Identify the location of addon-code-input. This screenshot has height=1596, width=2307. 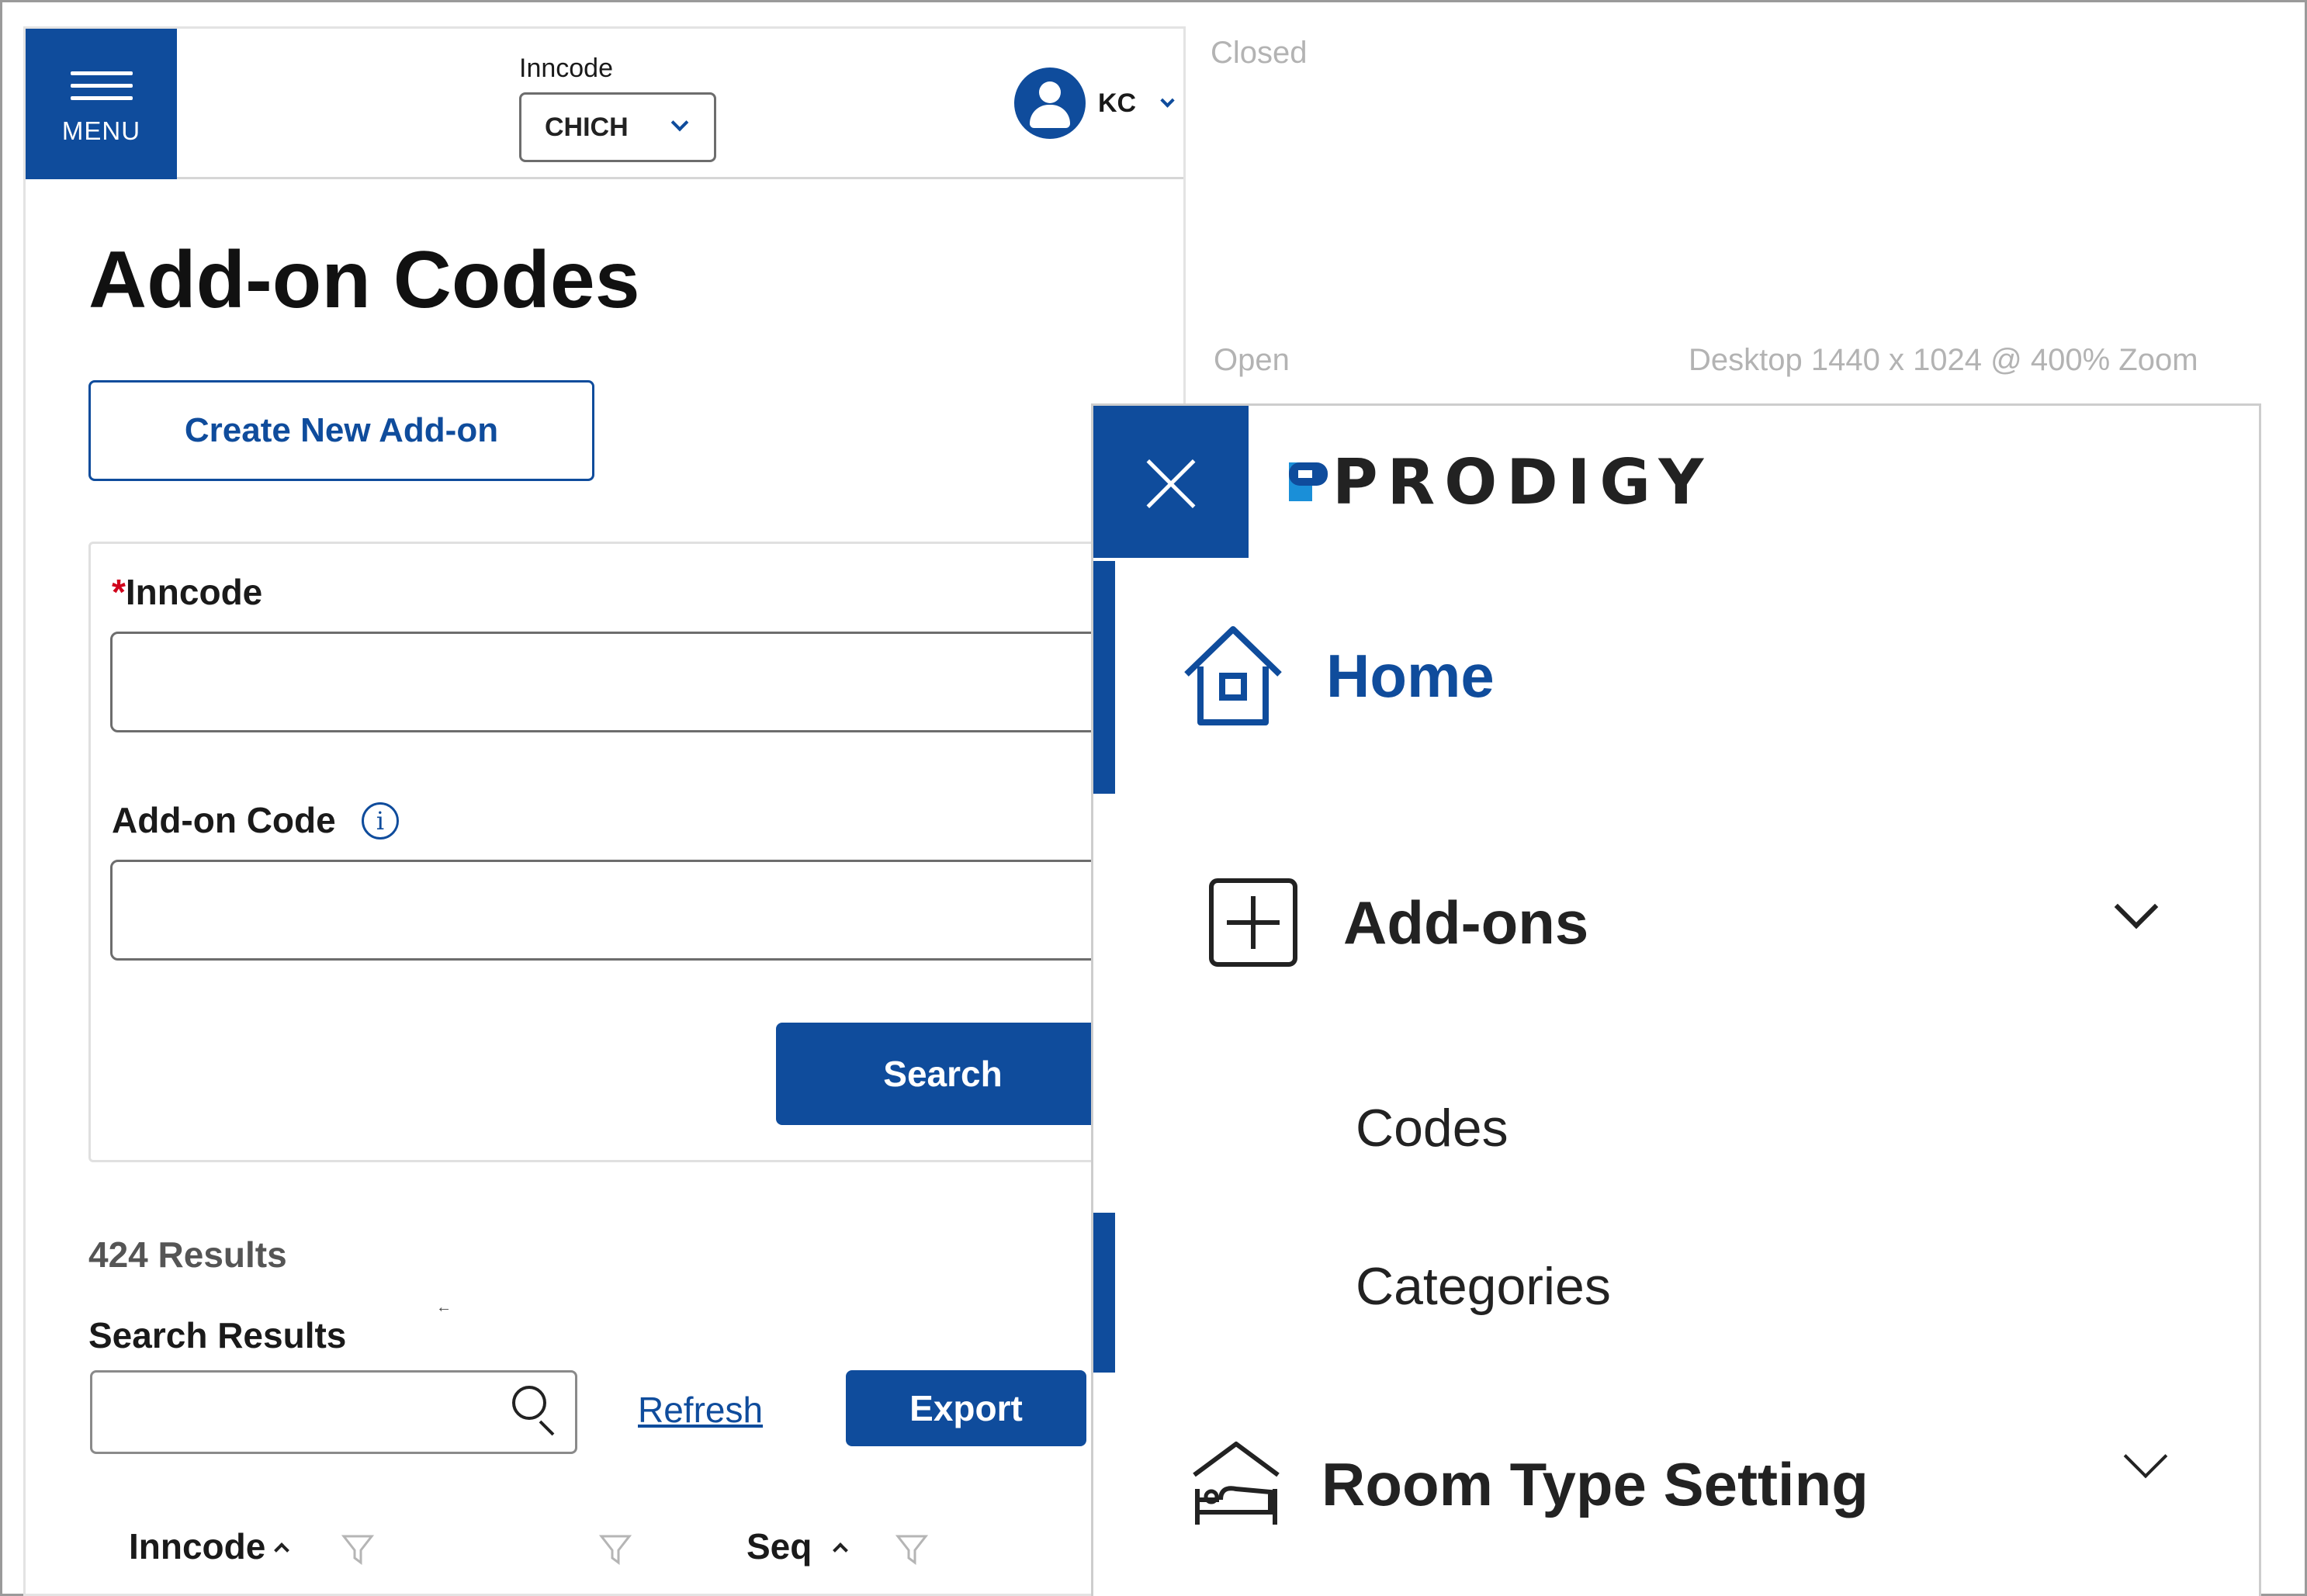
(610, 910).